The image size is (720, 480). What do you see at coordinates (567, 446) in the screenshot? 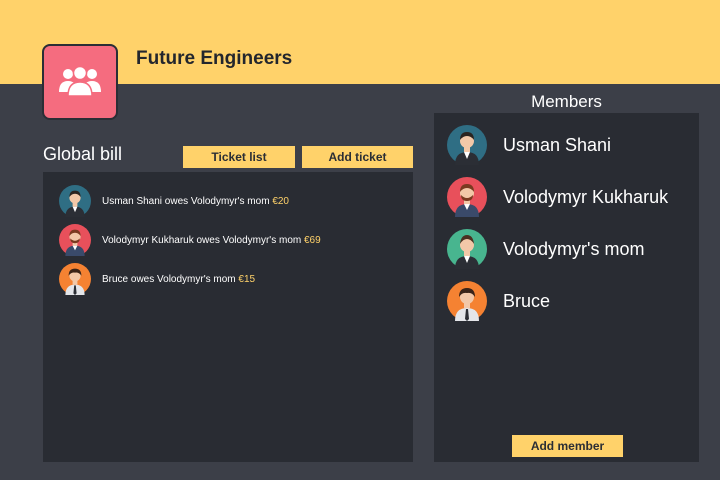
I see `add-member-button: Add member` at bounding box center [567, 446].